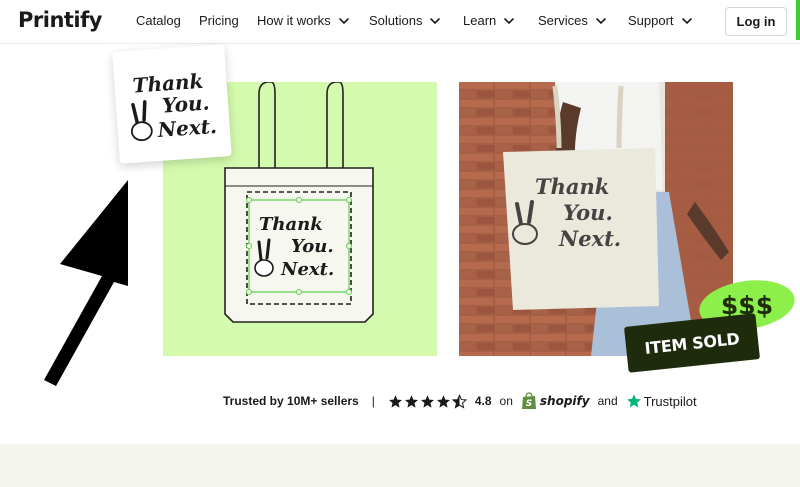  I want to click on nav-item-label: Pricing, so click(219, 20).